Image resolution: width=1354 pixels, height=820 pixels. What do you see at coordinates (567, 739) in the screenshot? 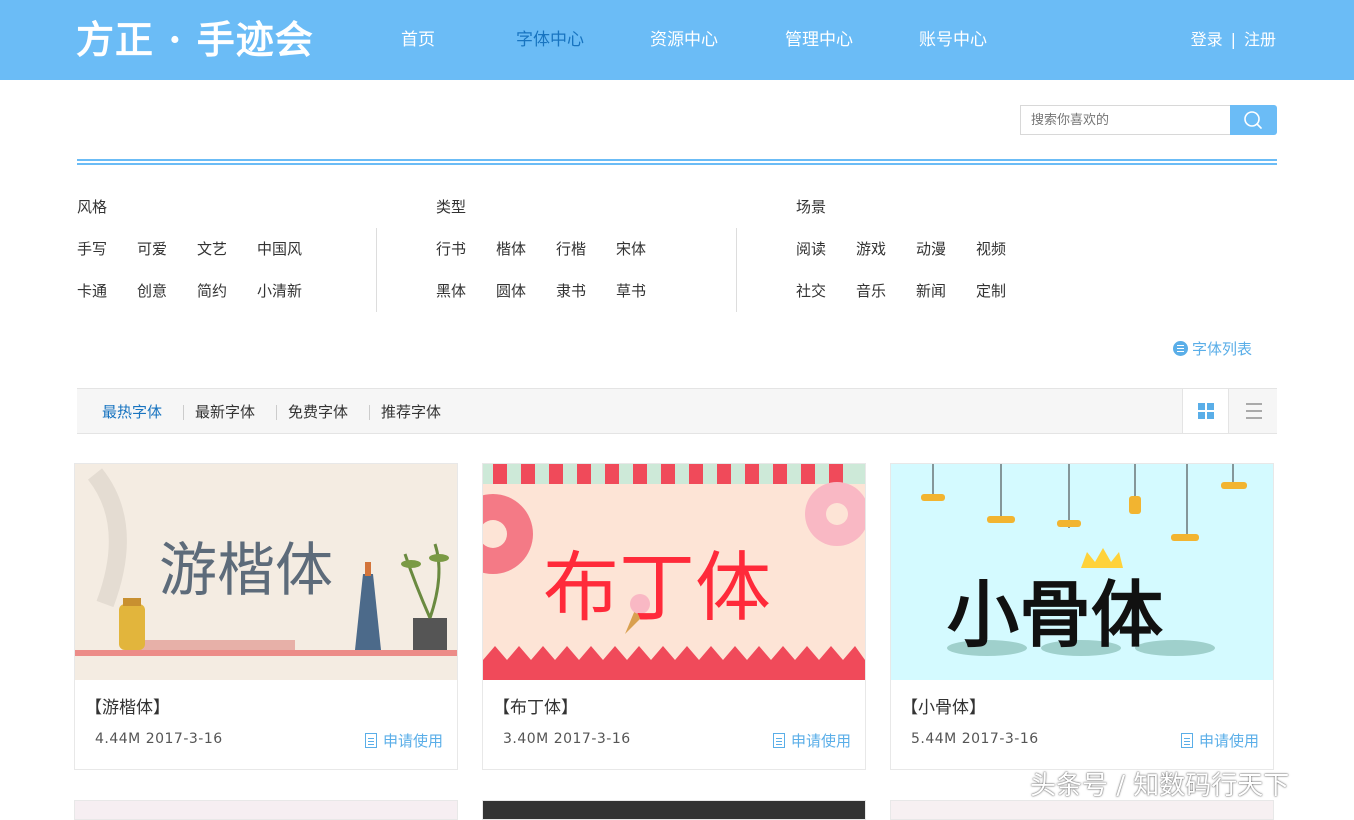
I see `font-card-meta: 3.40M 2017-3-16` at bounding box center [567, 739].